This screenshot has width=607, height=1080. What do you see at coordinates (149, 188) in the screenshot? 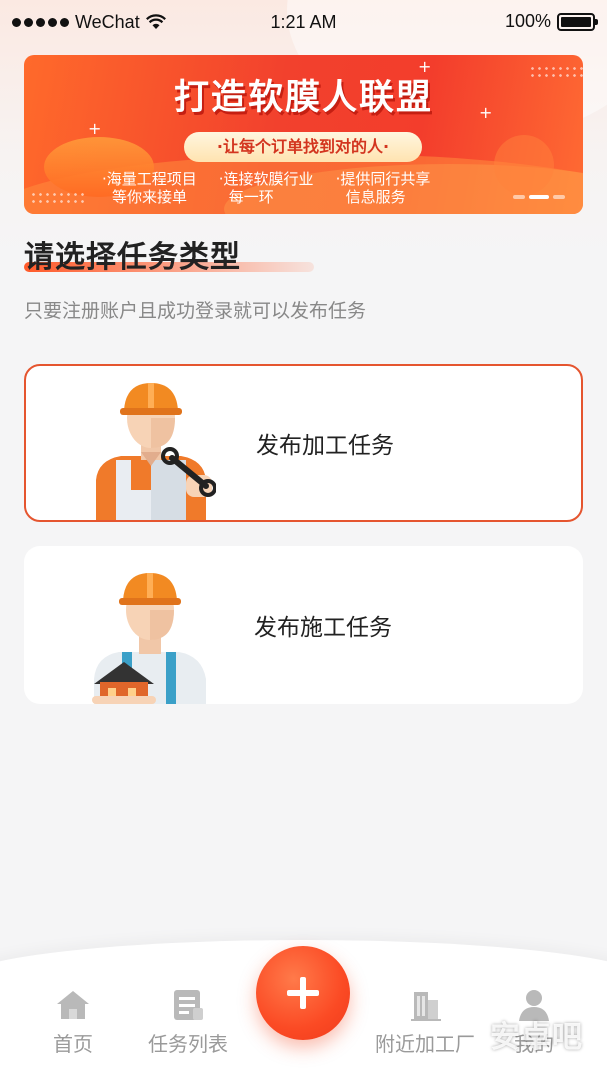
I see `banner-feature: ·海量工程项目 等你来接单` at bounding box center [149, 188].